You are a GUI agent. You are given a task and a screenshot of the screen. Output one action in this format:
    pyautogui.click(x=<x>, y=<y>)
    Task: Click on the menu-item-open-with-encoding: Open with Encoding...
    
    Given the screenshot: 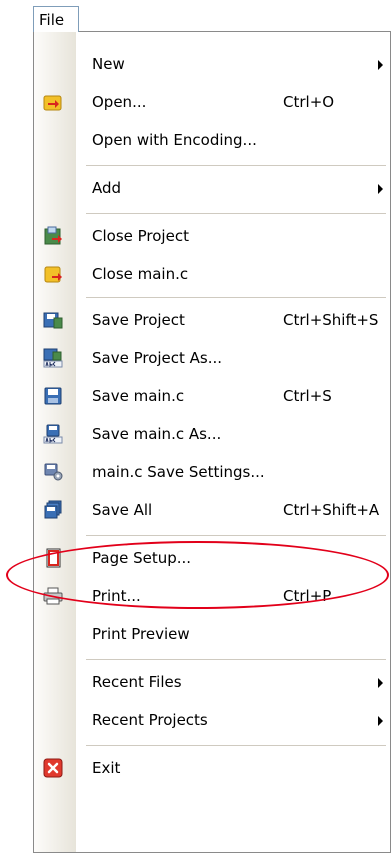 What is the action you would take?
    pyautogui.click(x=212, y=140)
    